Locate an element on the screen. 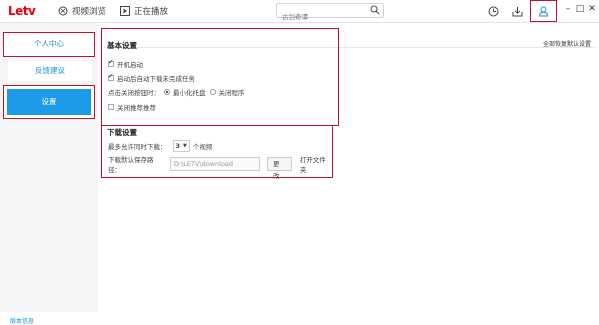 The width and height of the screenshot is (599, 325). top-bar: Letv 视频浏览 正在播放 古剑奇谭 – □ ✕ is located at coordinates (299, 12).